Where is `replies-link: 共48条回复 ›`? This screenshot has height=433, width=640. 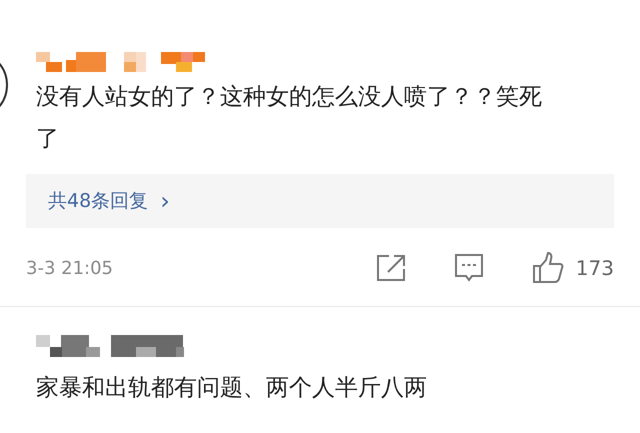 replies-link: 共48条回复 › is located at coordinates (320, 201).